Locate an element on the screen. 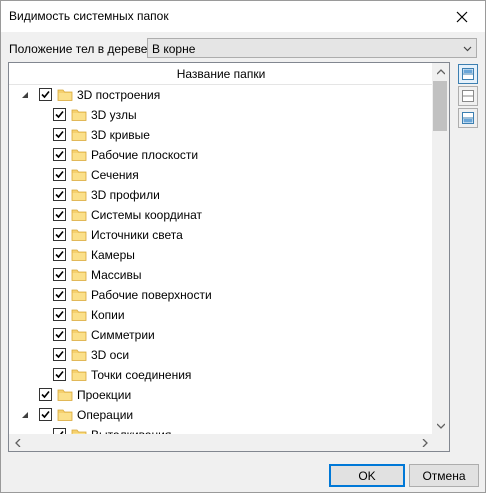 Image resolution: width=486 pixels, height=493 pixels. collapse-all-button is located at coordinates (468, 96).